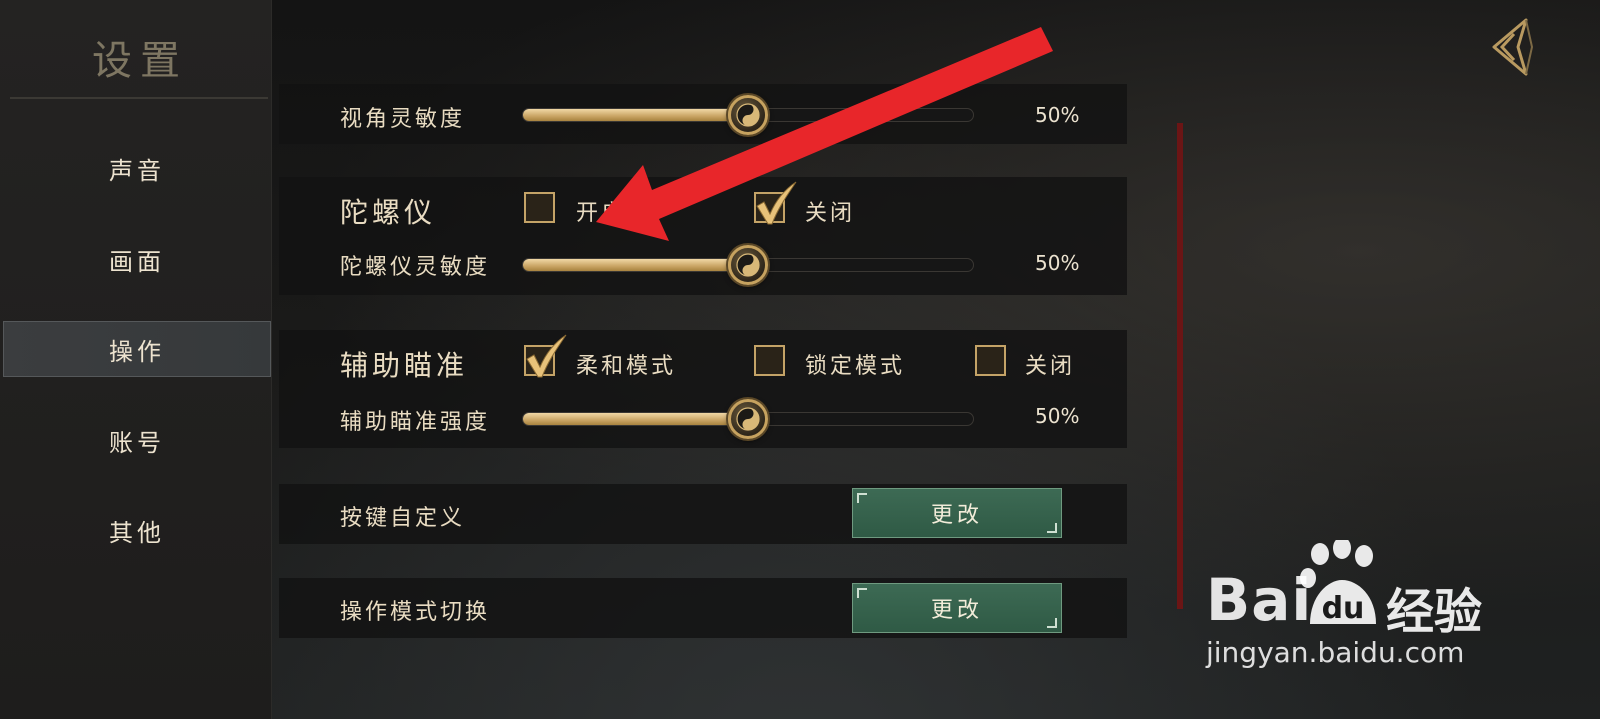 This screenshot has width=1600, height=719. I want to click on sidebar-item-other: 其他, so click(137, 530).